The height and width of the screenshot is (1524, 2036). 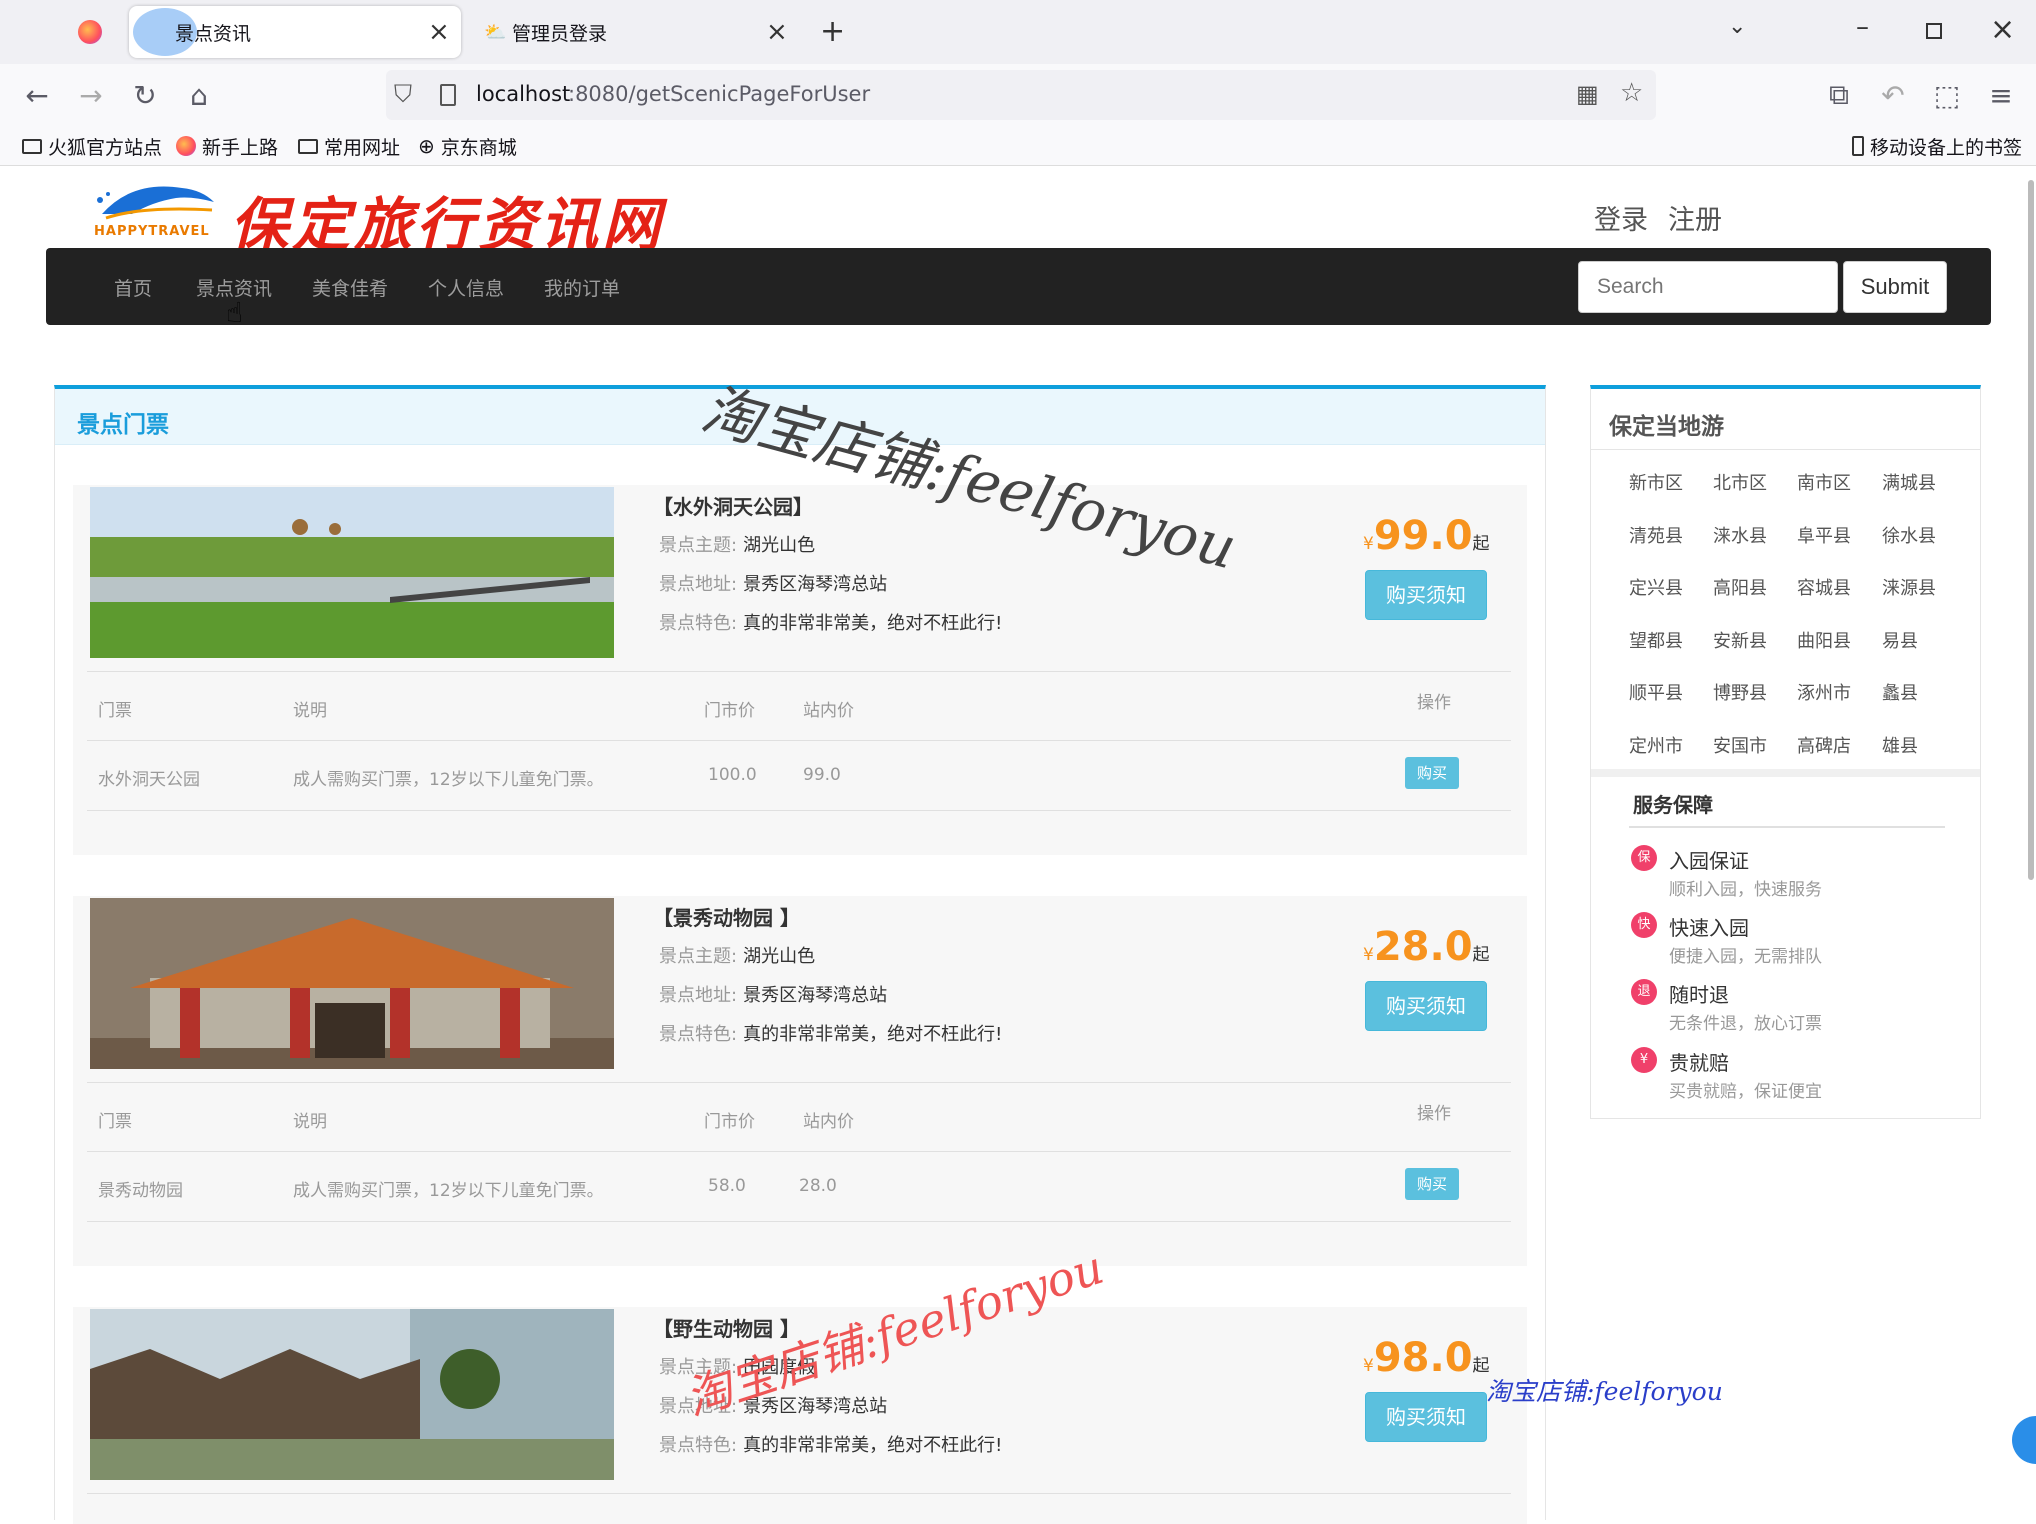 What do you see at coordinates (1423, 536) in the screenshot?
I see `price-value: 99.0` at bounding box center [1423, 536].